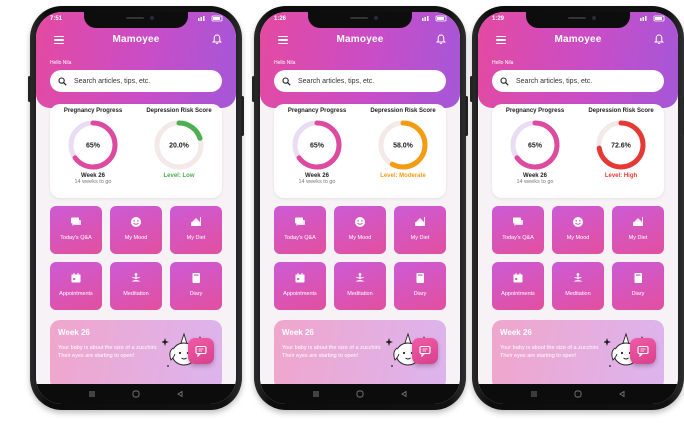 The height and width of the screenshot is (426, 684). What do you see at coordinates (621, 143) in the screenshot?
I see `depression-risk: Depression Risk Score 72.6% Level: High` at bounding box center [621, 143].